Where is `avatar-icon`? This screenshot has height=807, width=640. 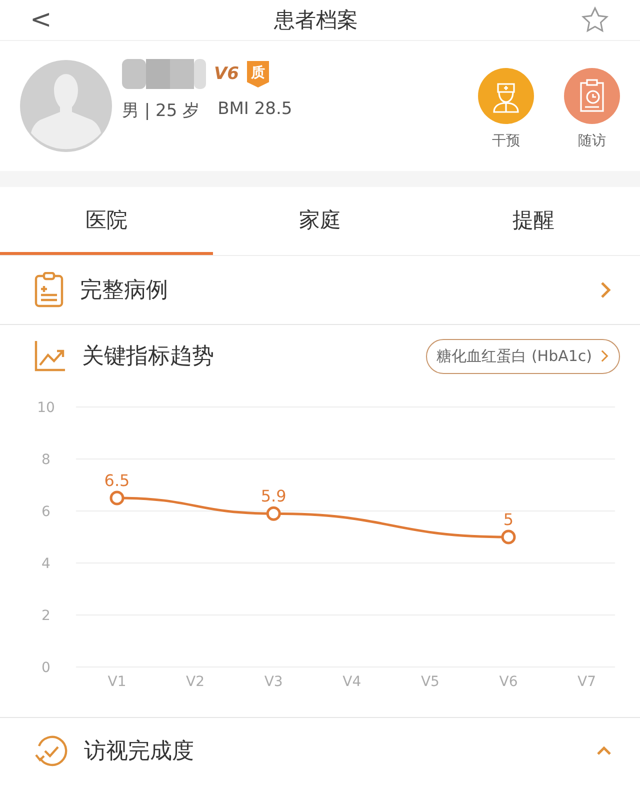 avatar-icon is located at coordinates (66, 106).